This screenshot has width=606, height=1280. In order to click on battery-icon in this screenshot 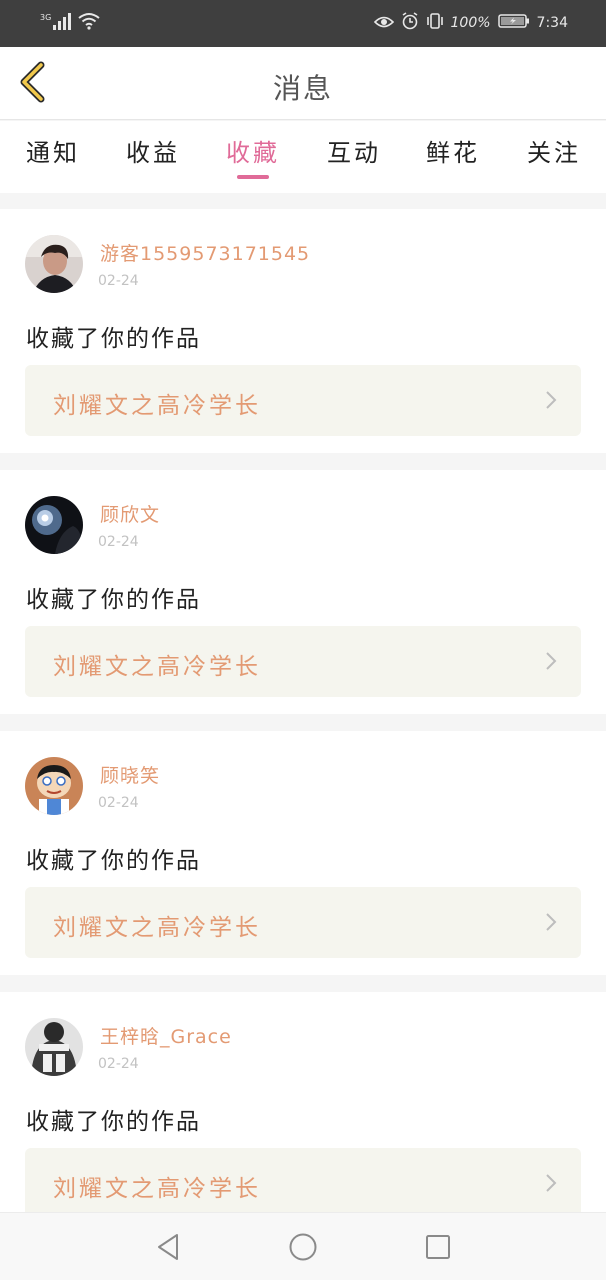, I will do `click(513, 23)`.